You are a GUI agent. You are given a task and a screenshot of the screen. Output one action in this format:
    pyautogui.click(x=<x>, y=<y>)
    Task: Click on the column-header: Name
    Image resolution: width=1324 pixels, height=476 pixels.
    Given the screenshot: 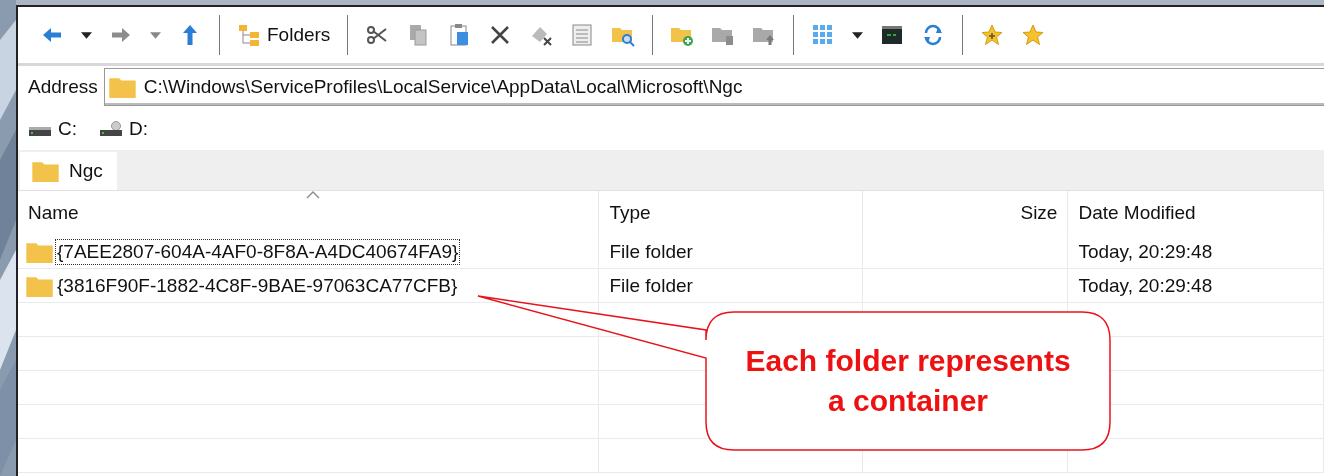 What is the action you would take?
    pyautogui.click(x=309, y=213)
    